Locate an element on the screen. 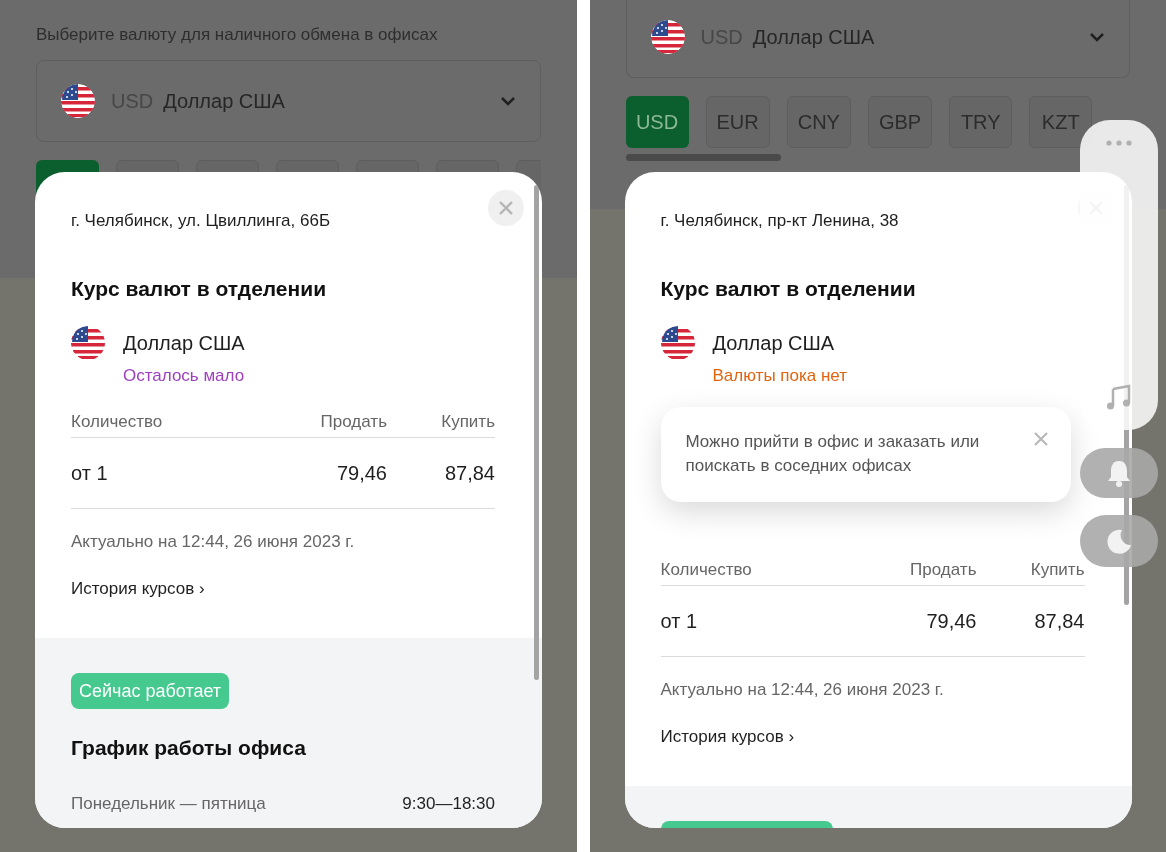 The height and width of the screenshot is (852, 1166). currency-chip: CNY is located at coordinates (818, 122).